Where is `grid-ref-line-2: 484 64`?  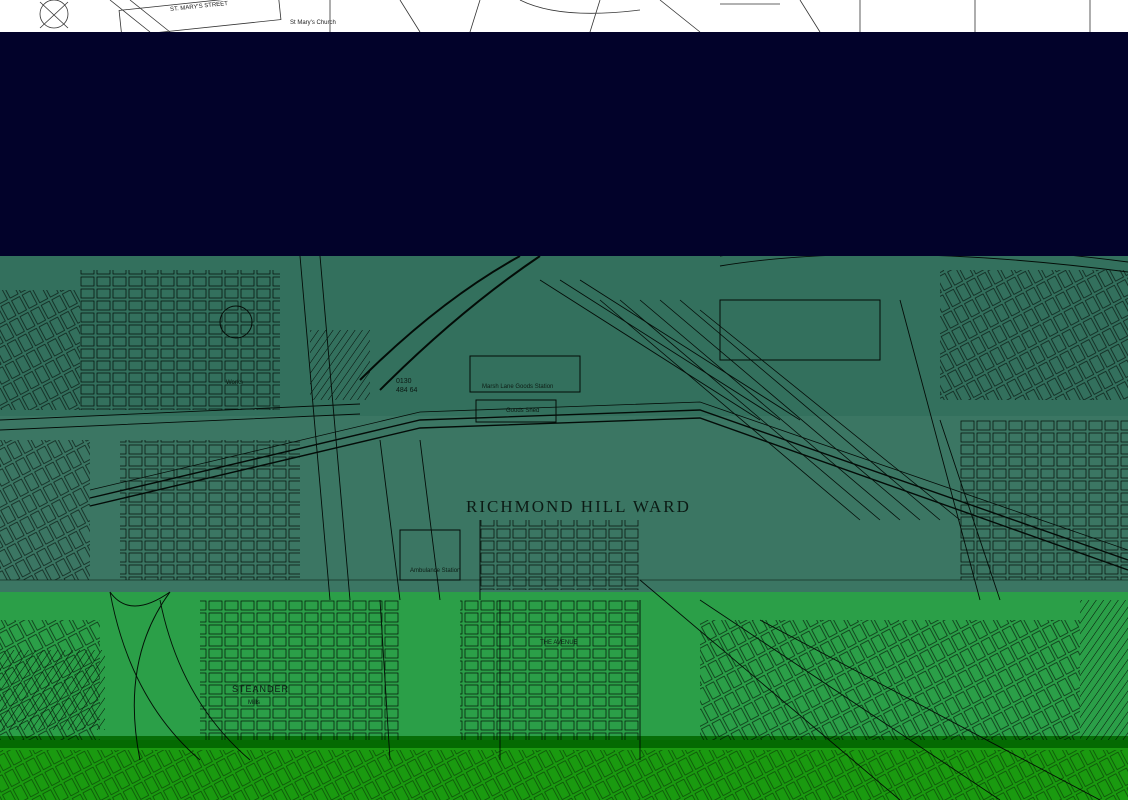 grid-ref-line-2: 484 64 is located at coordinates (407, 390).